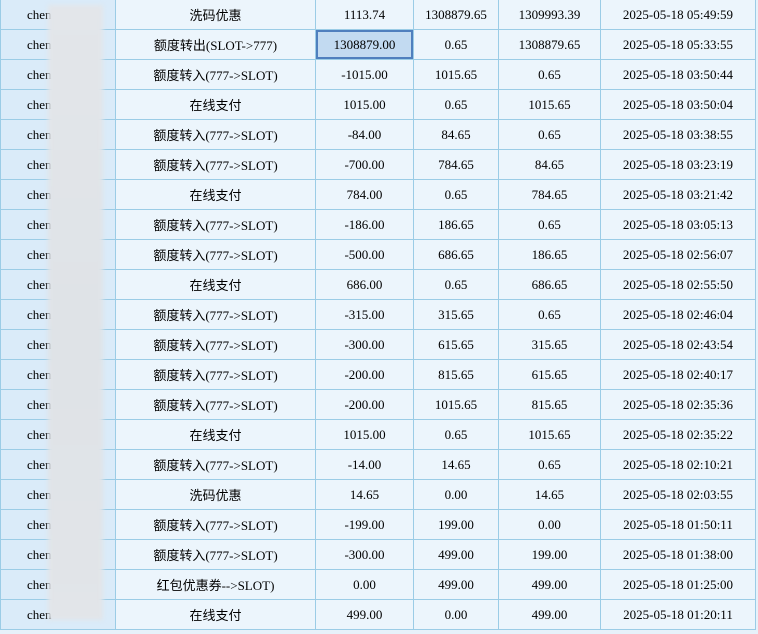 The height and width of the screenshot is (634, 758). What do you see at coordinates (549, 404) in the screenshot?
I see `balance-after-cell: 815.65` at bounding box center [549, 404].